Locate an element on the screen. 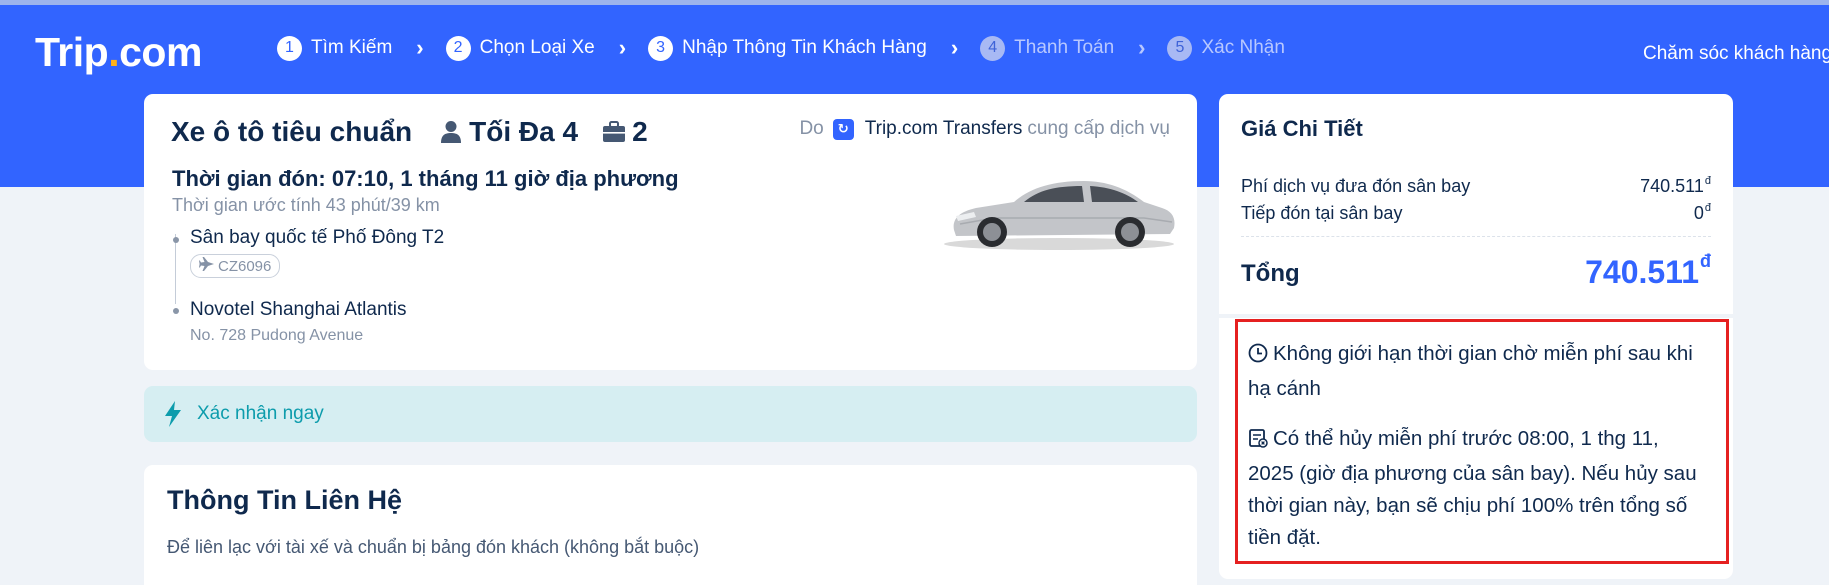  step-customer-info: 3 Nhập Thông Tin Khách Hàng is located at coordinates (787, 48).